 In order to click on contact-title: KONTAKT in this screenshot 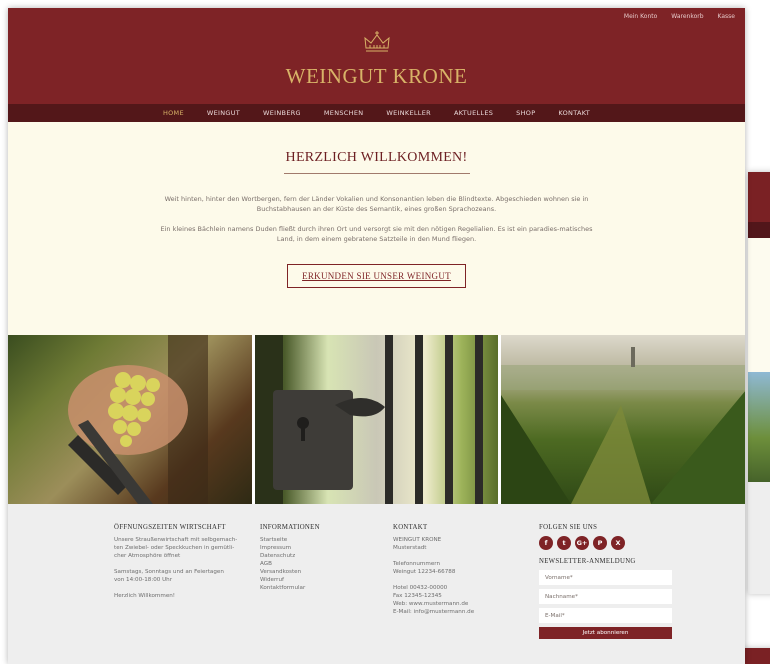, I will do `click(410, 527)`.